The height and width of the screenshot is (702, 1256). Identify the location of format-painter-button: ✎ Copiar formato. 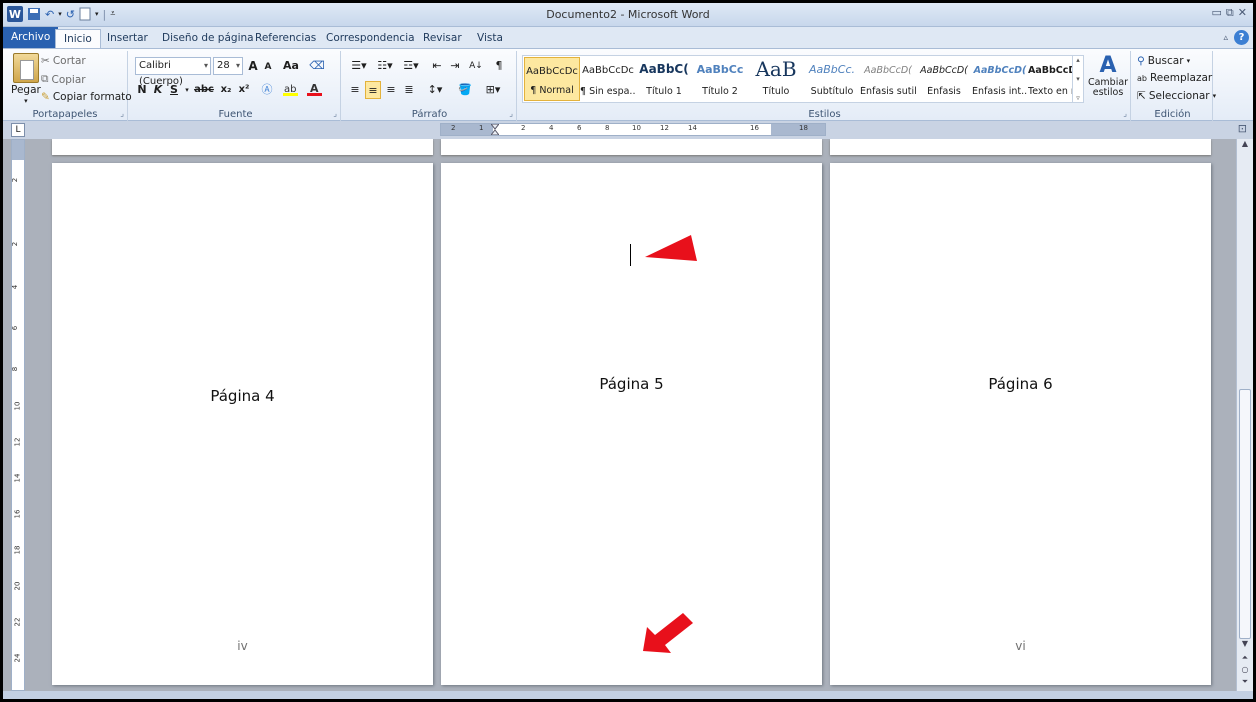
(86, 97).